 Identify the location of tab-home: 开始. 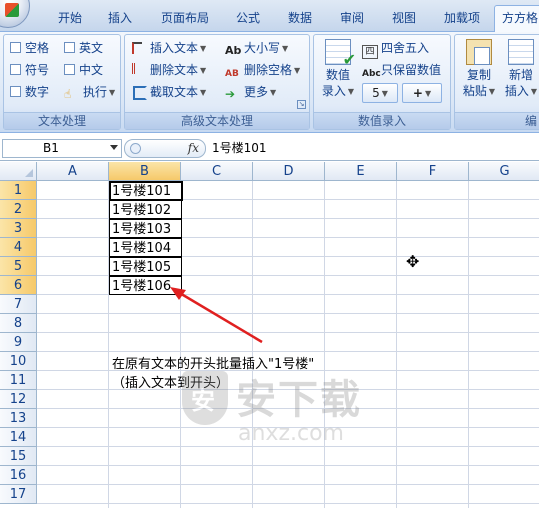
(70, 19).